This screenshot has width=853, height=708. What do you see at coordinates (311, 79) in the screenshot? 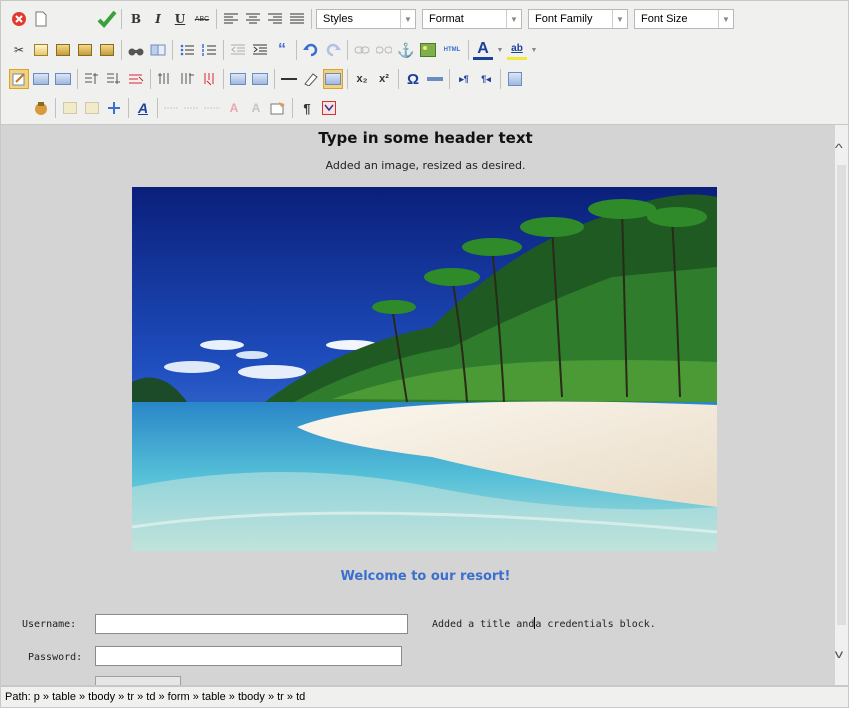
I see `cleanup-icon` at bounding box center [311, 79].